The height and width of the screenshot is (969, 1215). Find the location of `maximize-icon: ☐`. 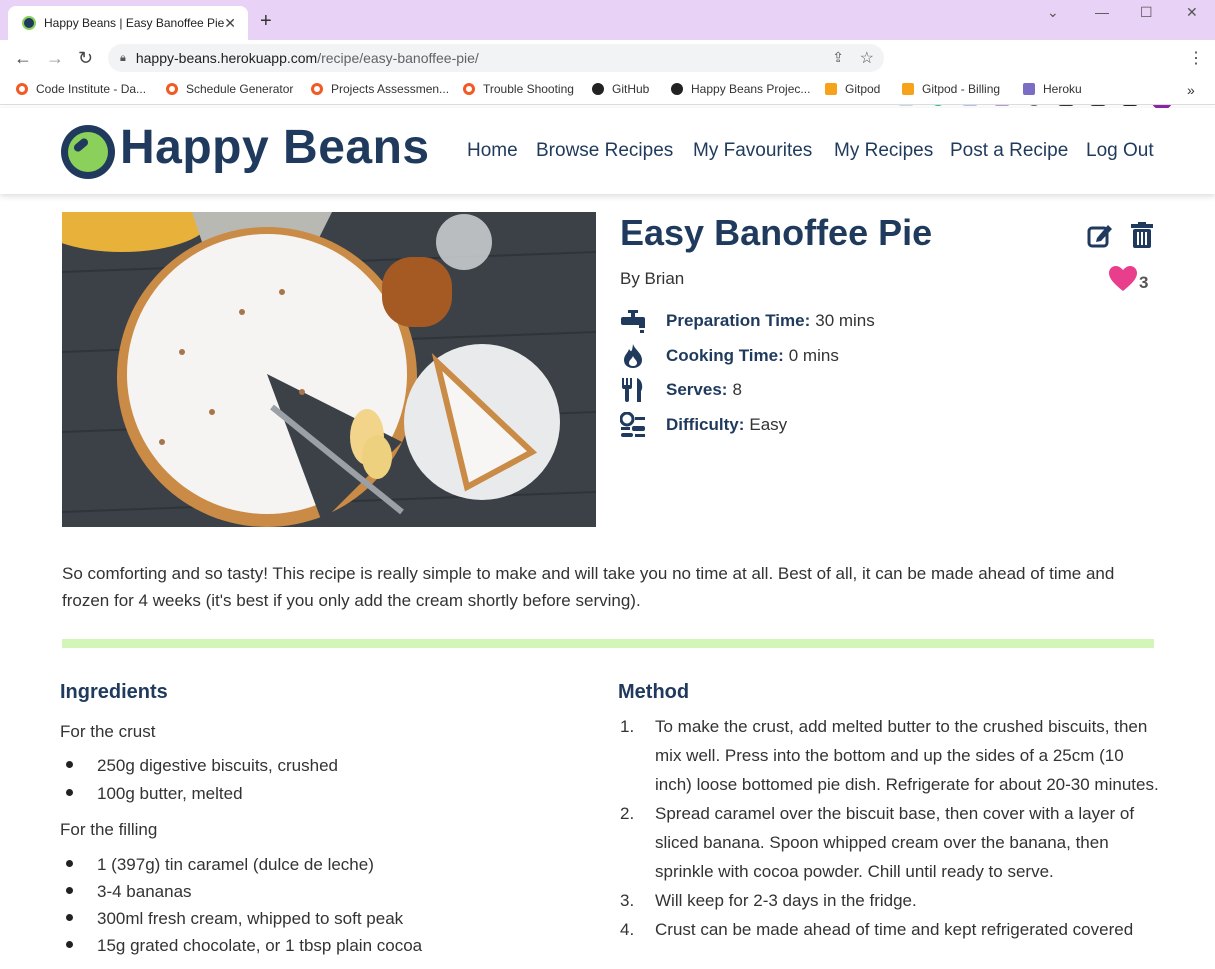

maximize-icon: ☐ is located at coordinates (1146, 12).